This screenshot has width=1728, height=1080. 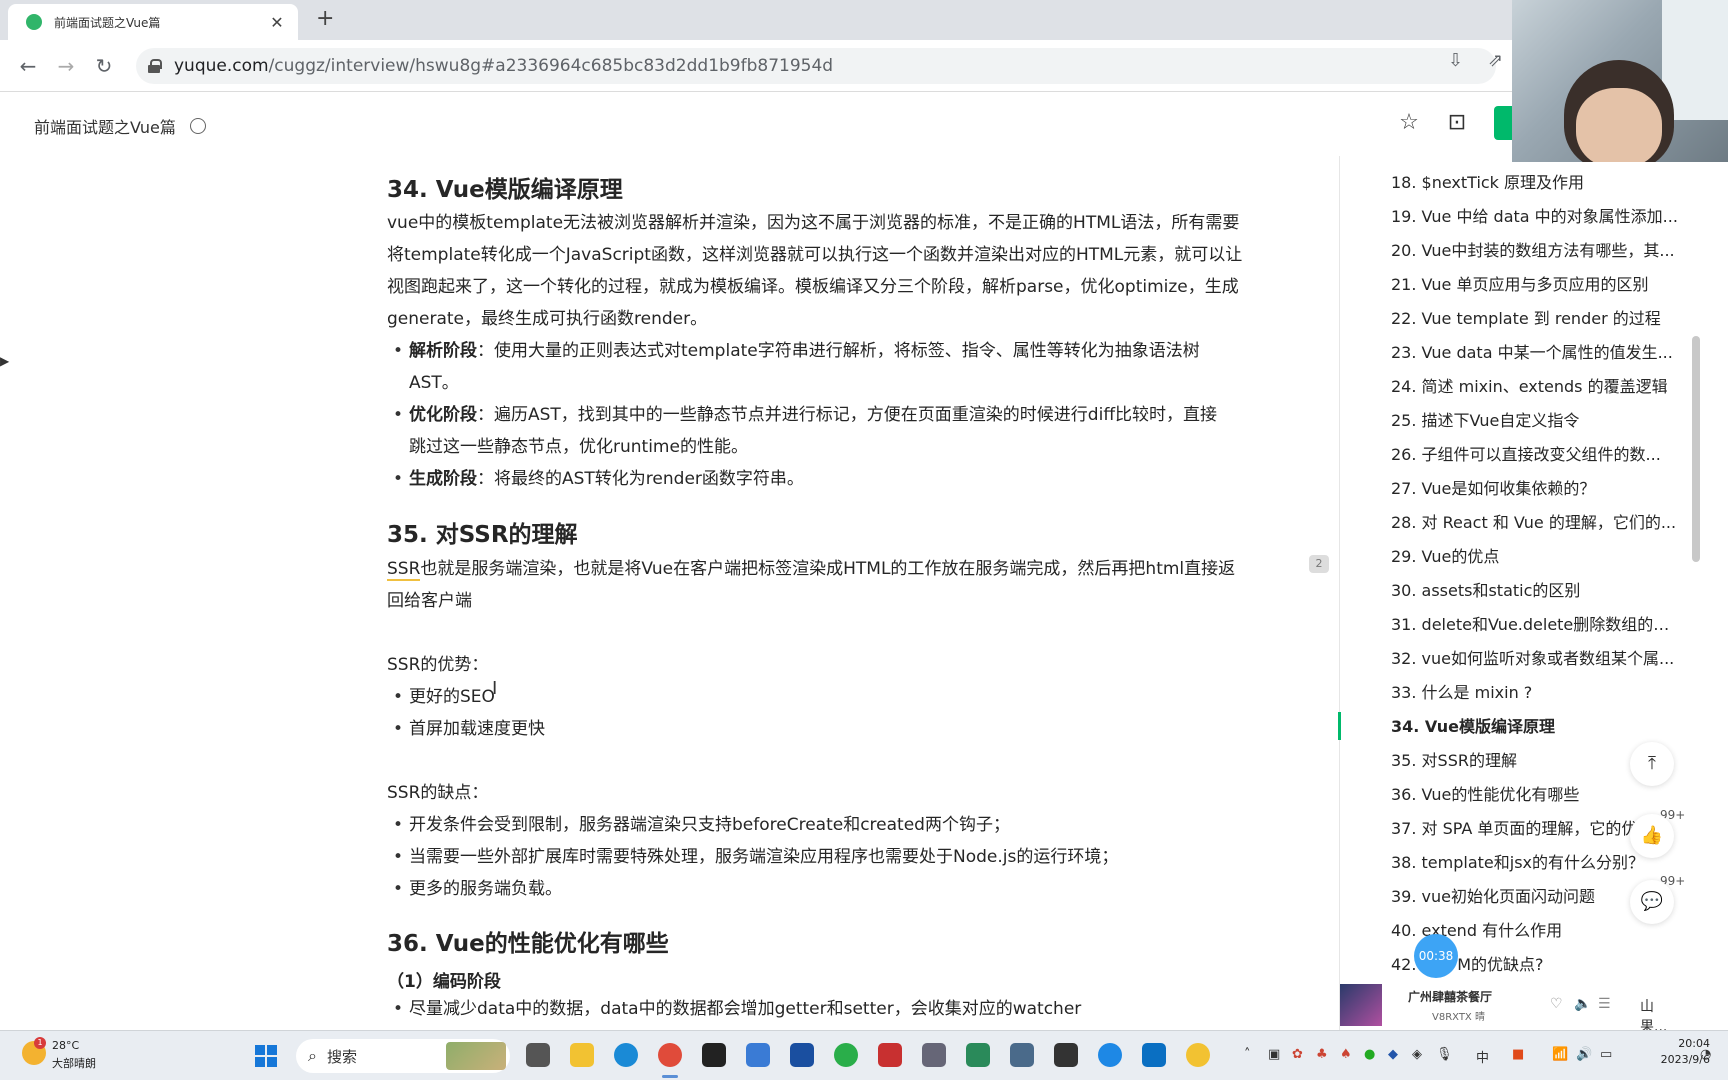 I want to click on app-red-icon, so click(x=890, y=1055).